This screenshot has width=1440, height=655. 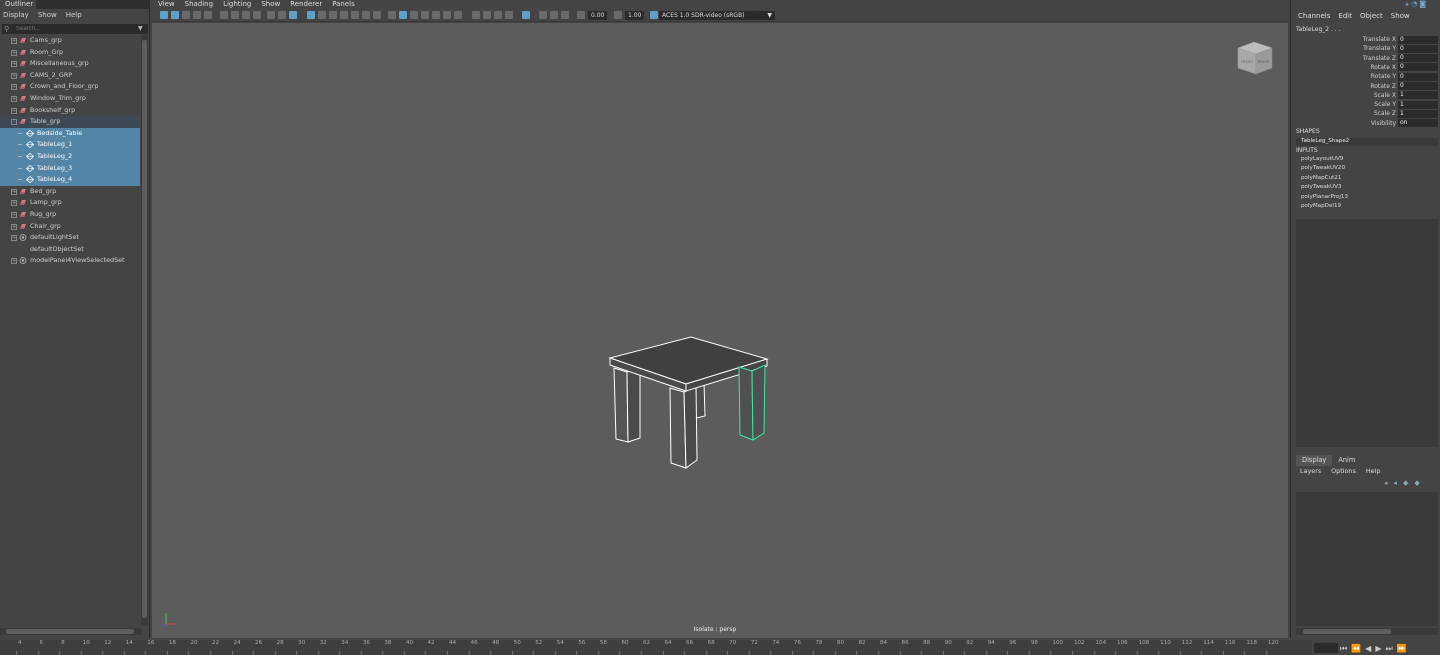 I want to click on outliner-item: + Window_Trim_grp, so click(x=70, y=99).